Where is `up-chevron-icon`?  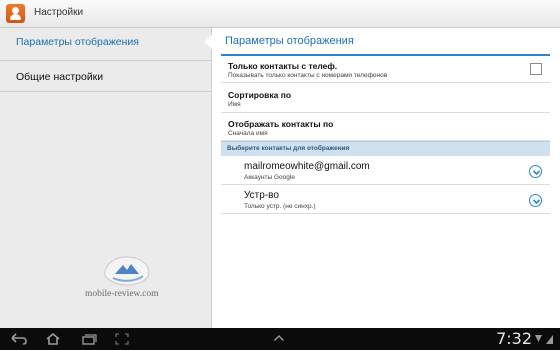 up-chevron-icon is located at coordinates (279, 338).